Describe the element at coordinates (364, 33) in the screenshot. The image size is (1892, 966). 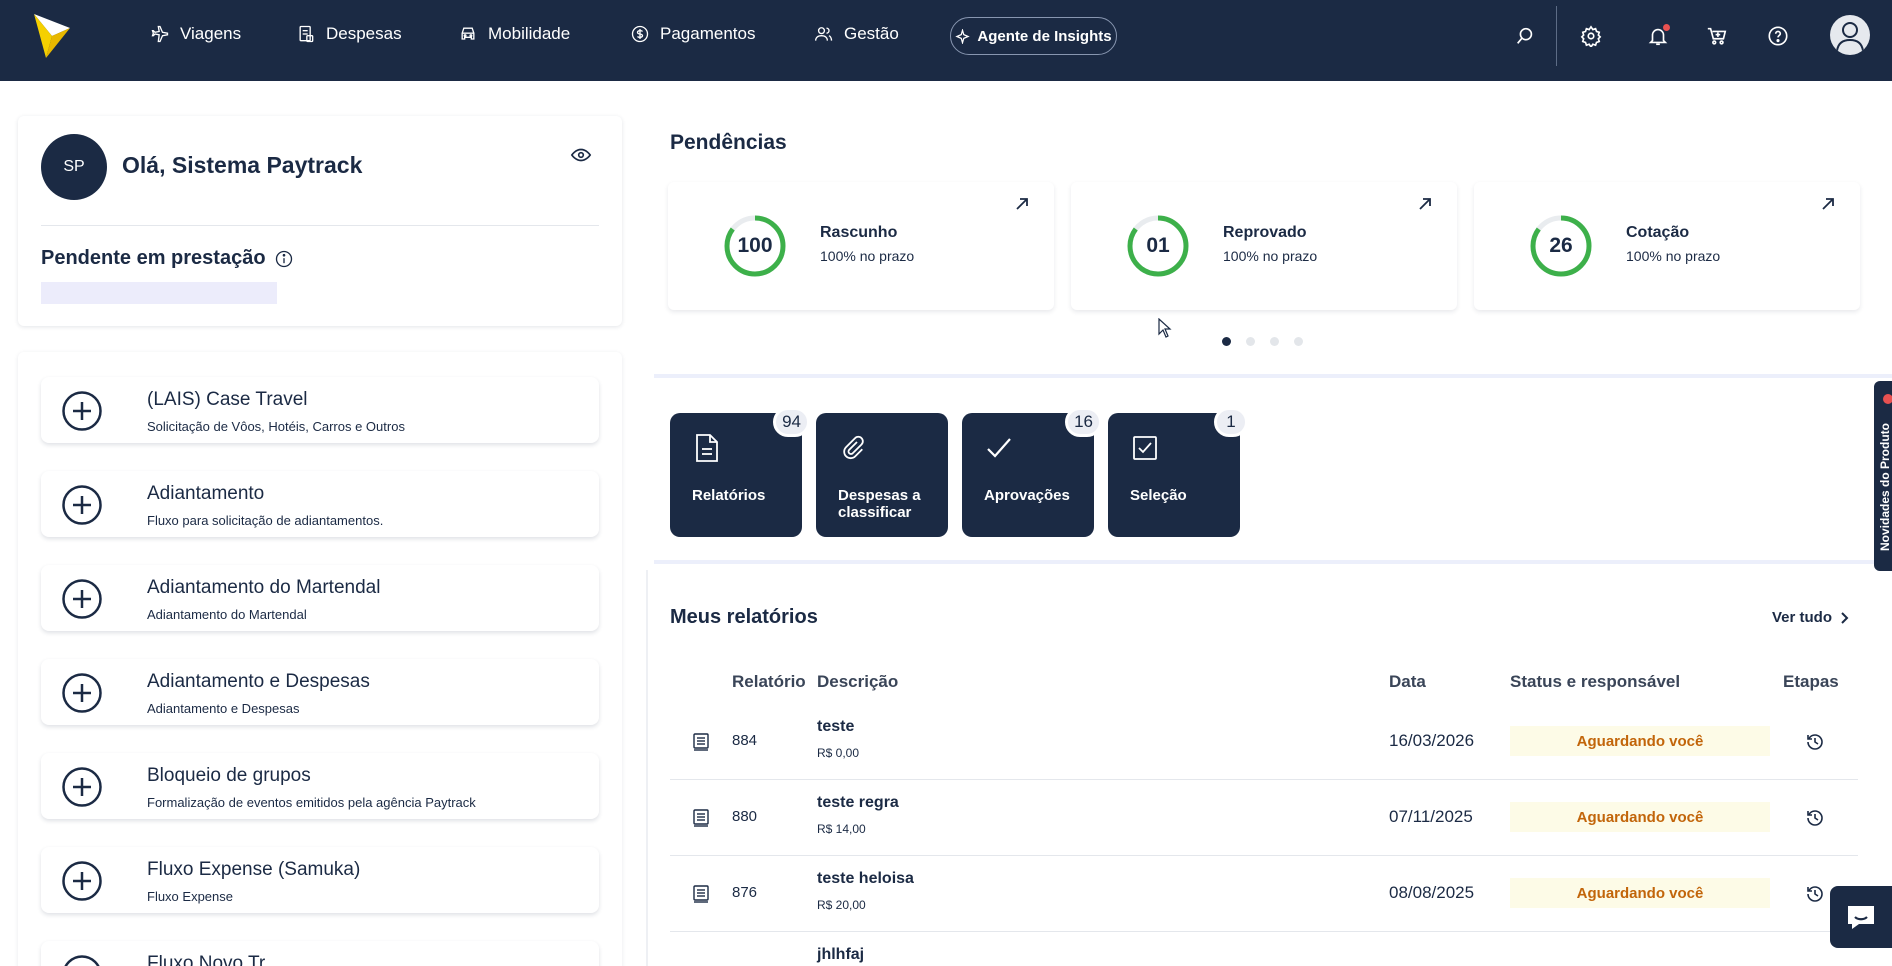
I see `nav-item-label: Despesas` at that location.